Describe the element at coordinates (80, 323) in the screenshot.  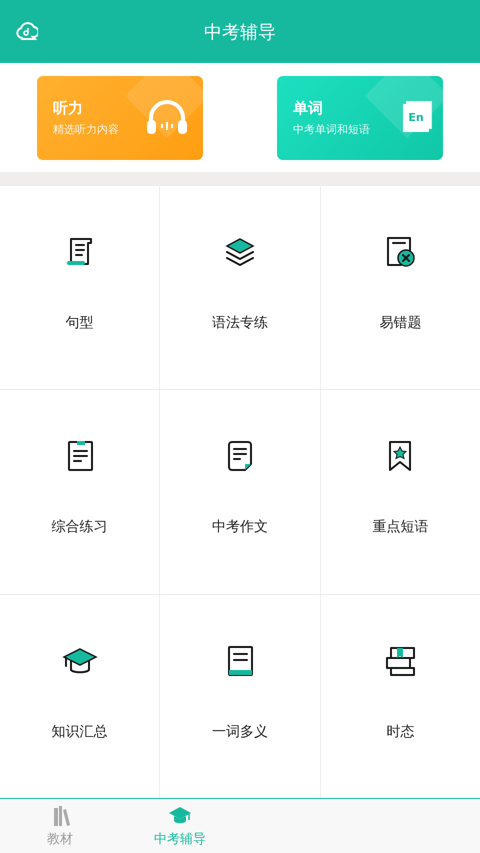
I see `tile-label: 句型` at that location.